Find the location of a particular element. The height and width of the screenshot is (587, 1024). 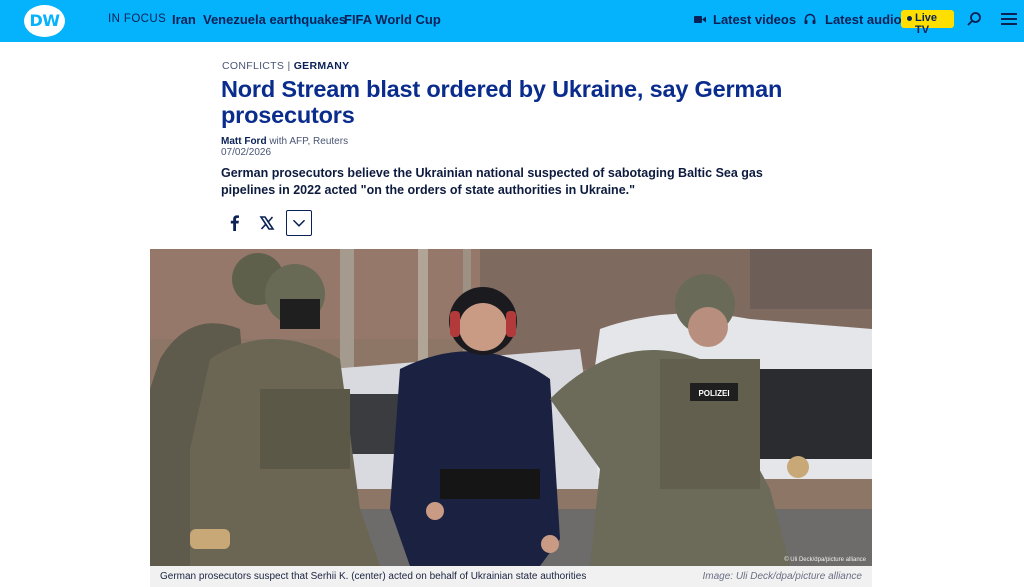

dw-logo: DW is located at coordinates (44, 21).